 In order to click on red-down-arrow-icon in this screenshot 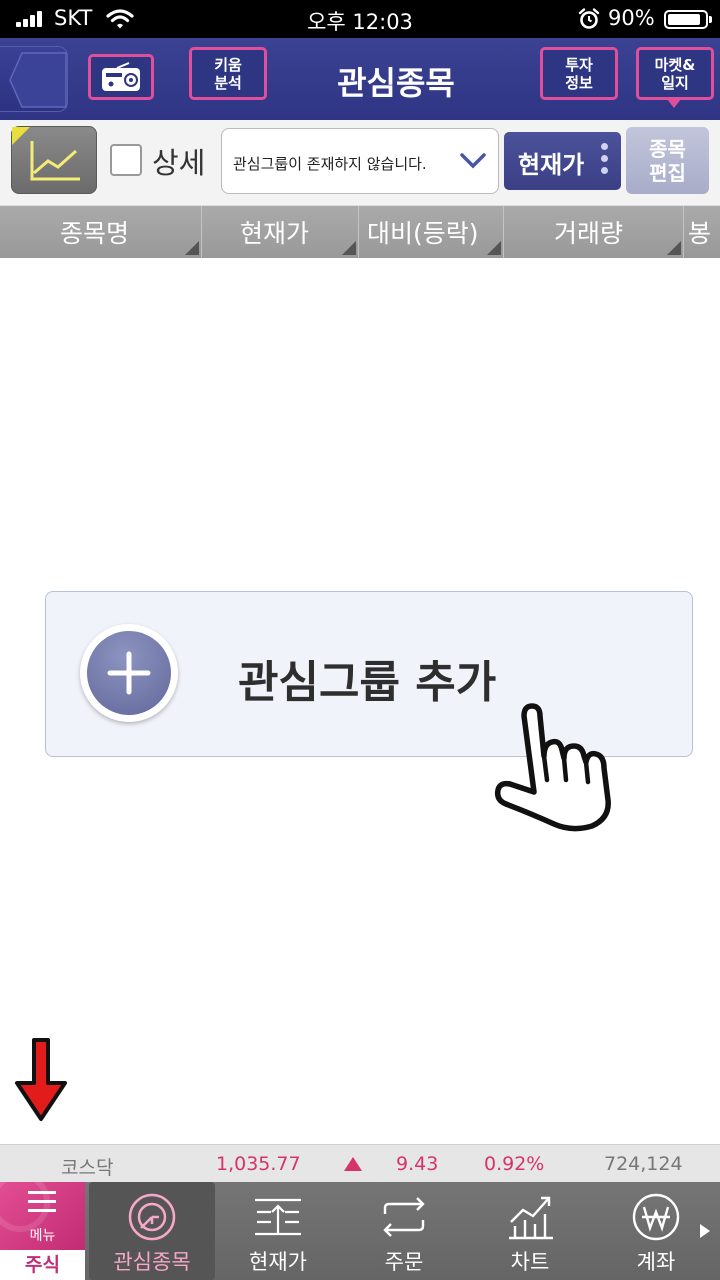, I will do `click(41, 1079)`.